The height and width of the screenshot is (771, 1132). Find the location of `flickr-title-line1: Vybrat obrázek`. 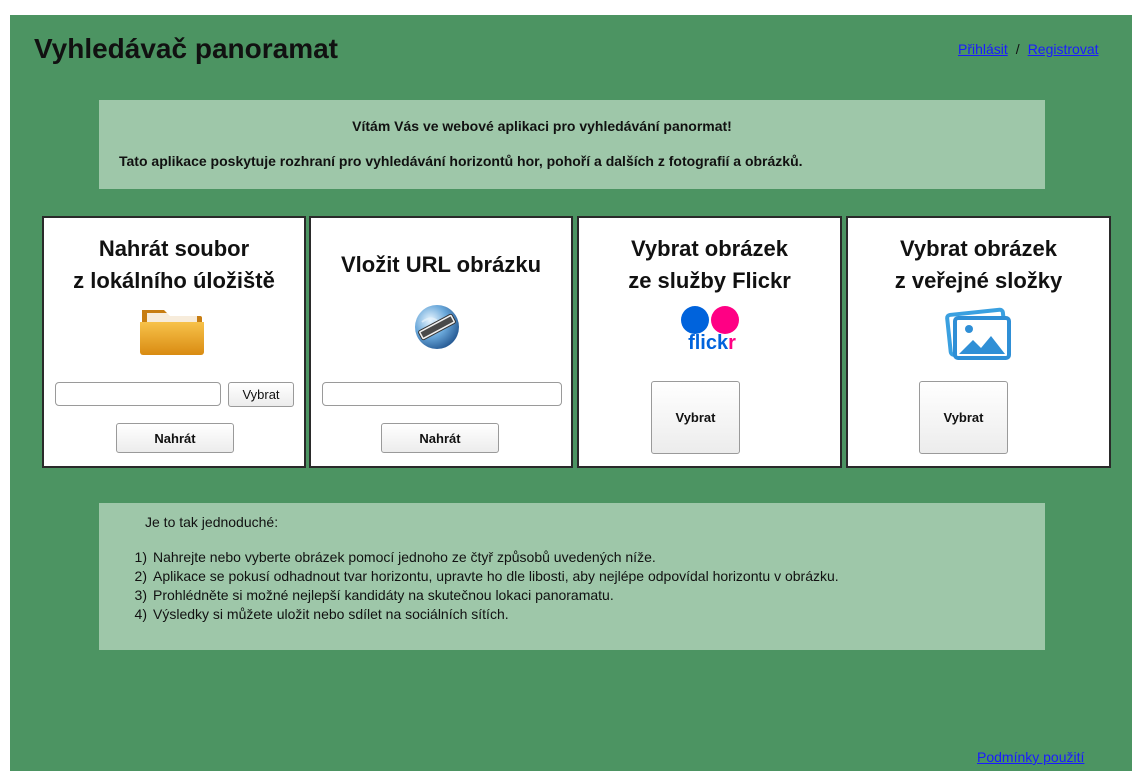

flickr-title-line1: Vybrat obrázek is located at coordinates (709, 248).